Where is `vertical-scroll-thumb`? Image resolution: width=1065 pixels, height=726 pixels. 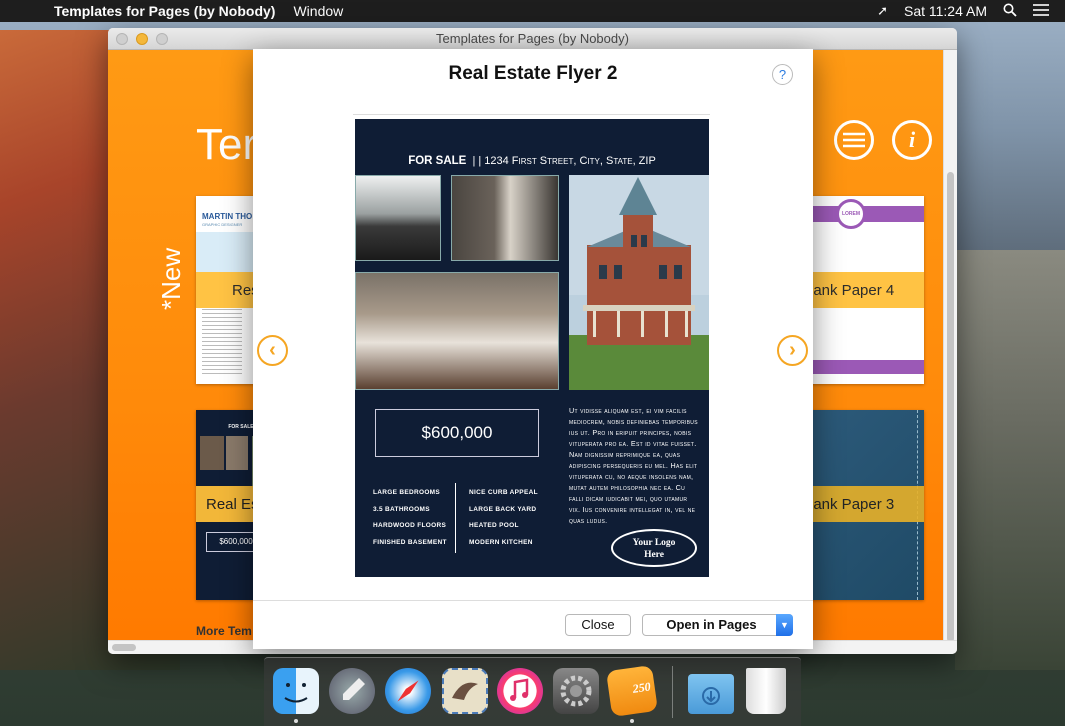
vertical-scroll-thumb is located at coordinates (950, 407).